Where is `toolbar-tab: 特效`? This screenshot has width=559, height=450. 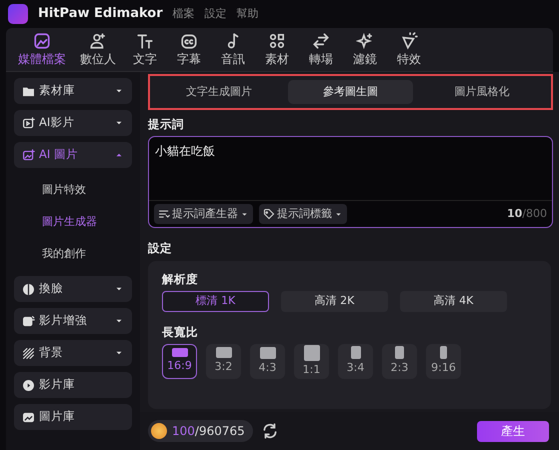 toolbar-tab: 特效 is located at coordinates (409, 50).